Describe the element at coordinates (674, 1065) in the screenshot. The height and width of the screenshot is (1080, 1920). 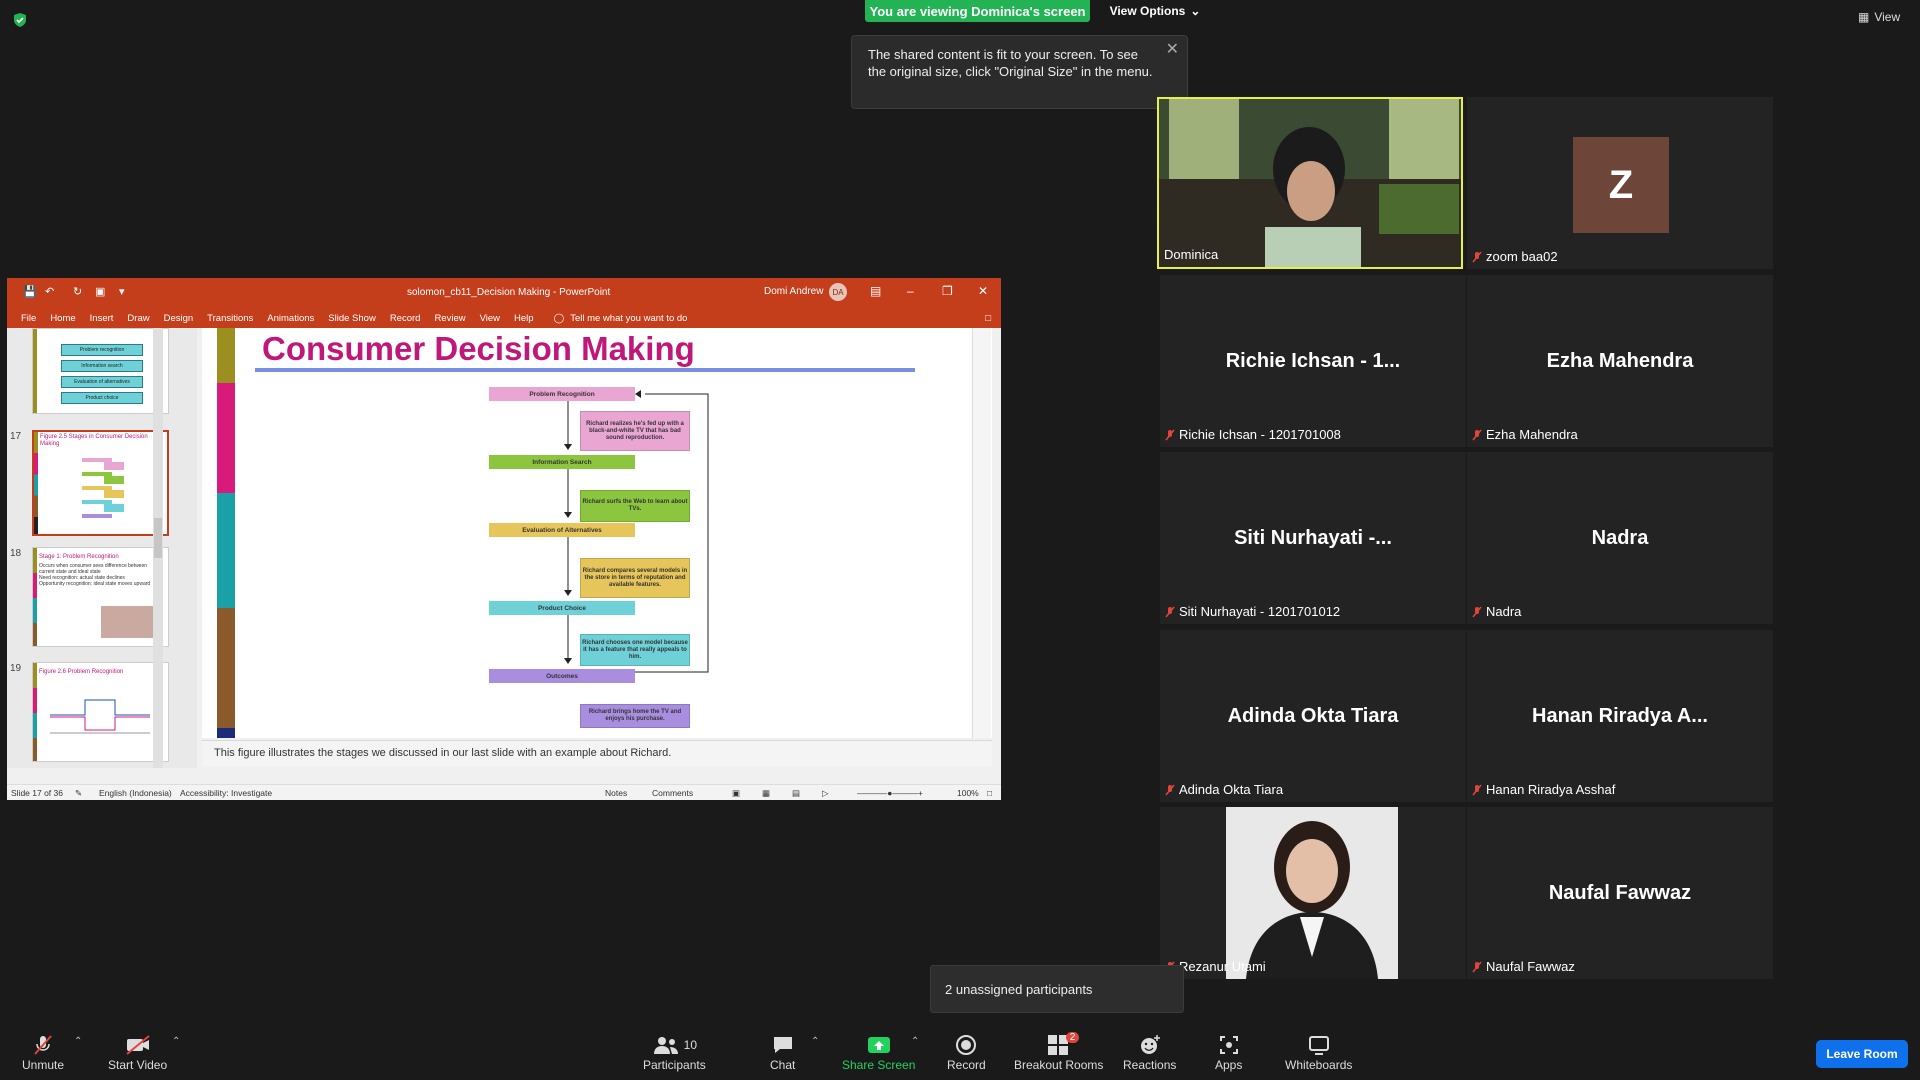
I see `participants-label: Participants` at that location.